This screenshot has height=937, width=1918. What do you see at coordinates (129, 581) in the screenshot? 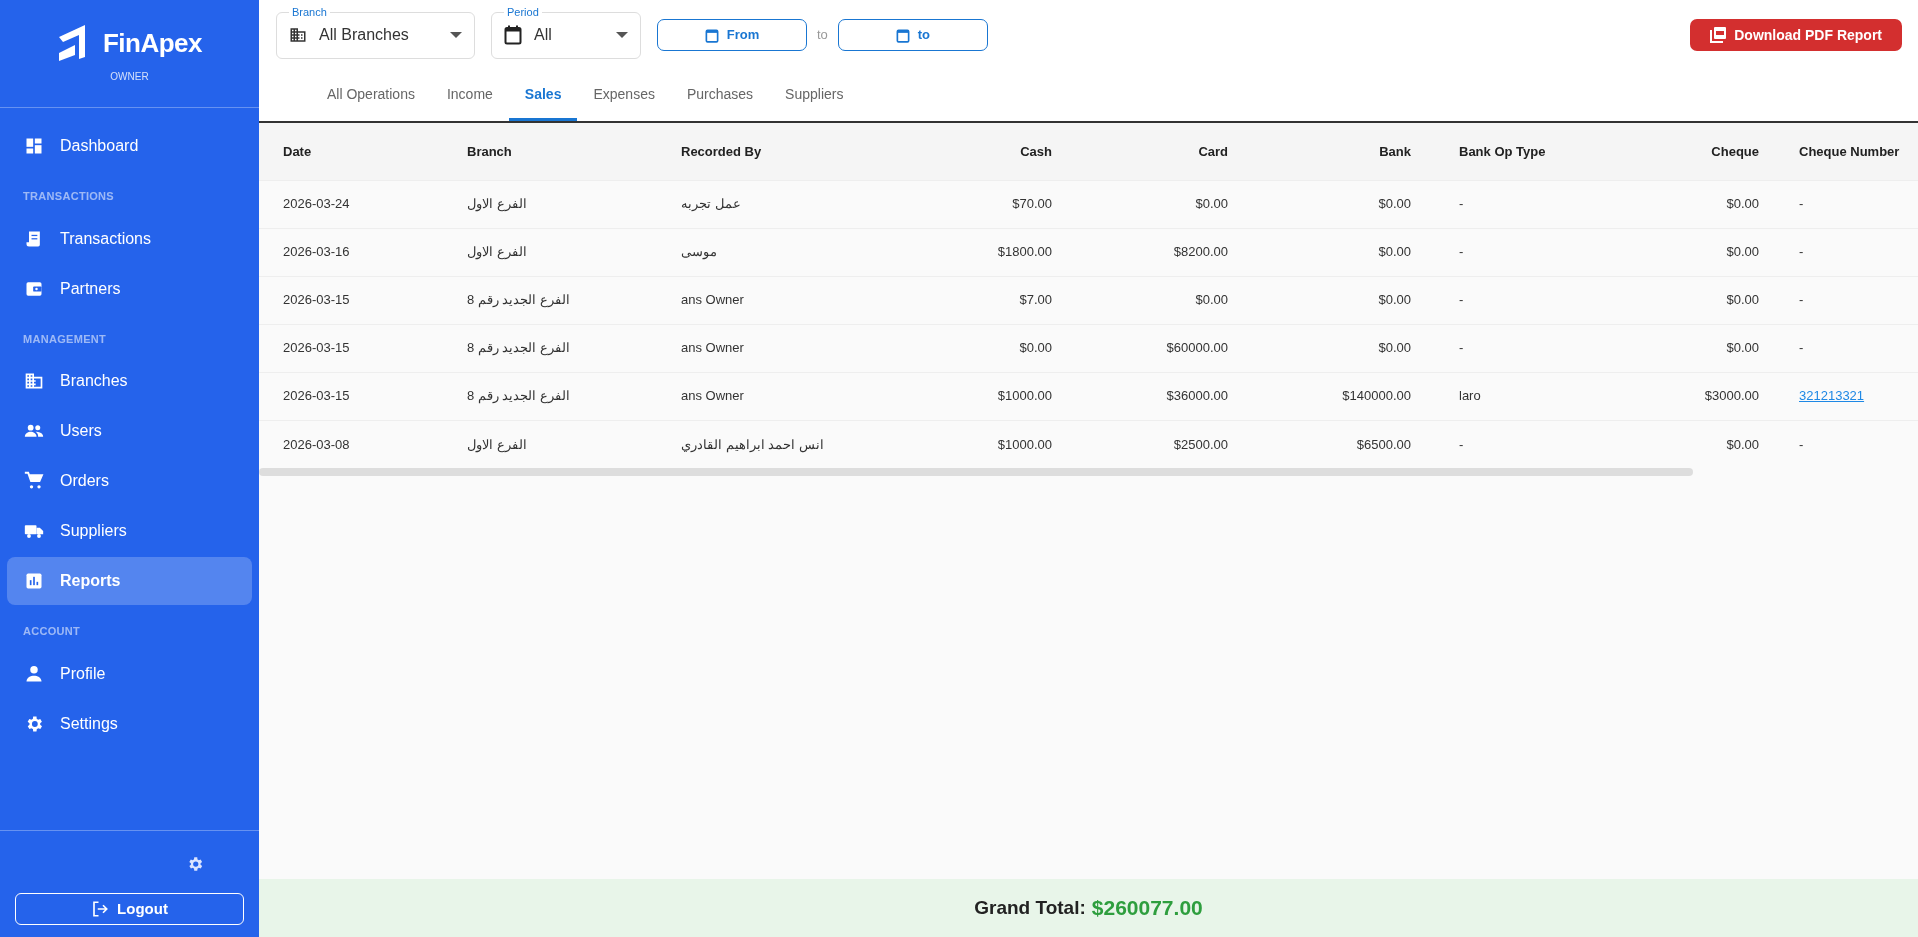
I see `sidebar-item: Reports` at bounding box center [129, 581].